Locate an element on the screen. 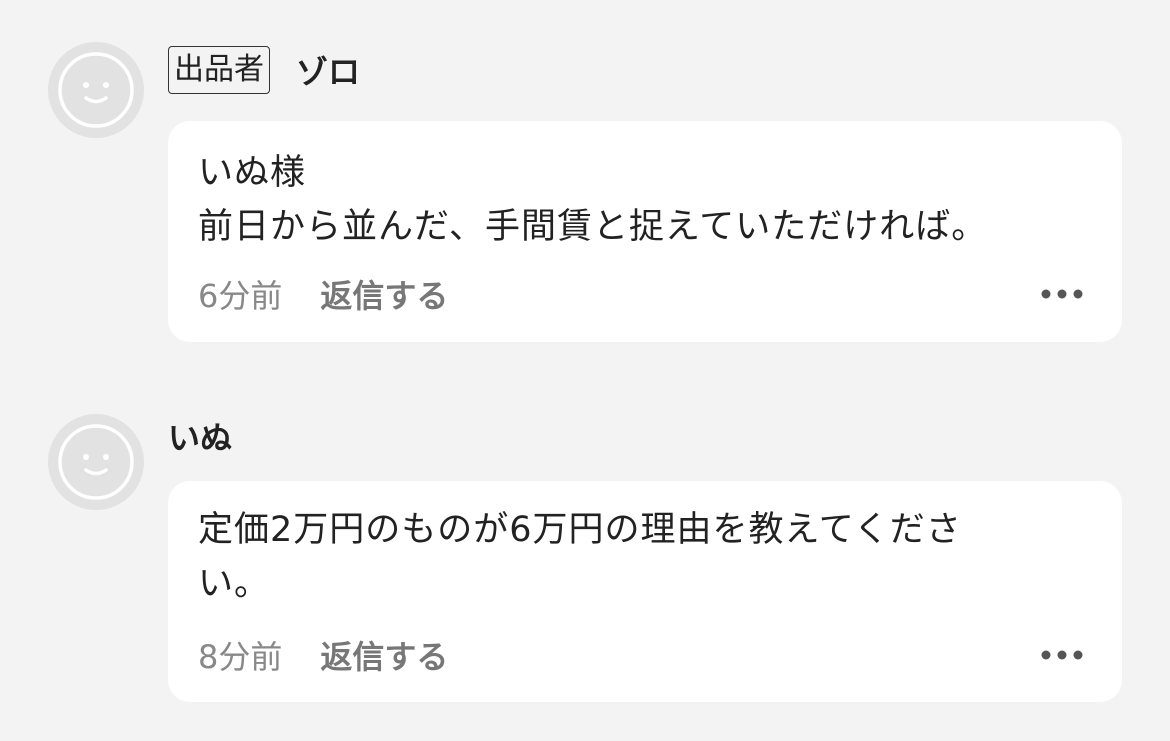 The height and width of the screenshot is (741, 1170). comment-author-row: 出品者 ゾロ is located at coordinates (264, 70).